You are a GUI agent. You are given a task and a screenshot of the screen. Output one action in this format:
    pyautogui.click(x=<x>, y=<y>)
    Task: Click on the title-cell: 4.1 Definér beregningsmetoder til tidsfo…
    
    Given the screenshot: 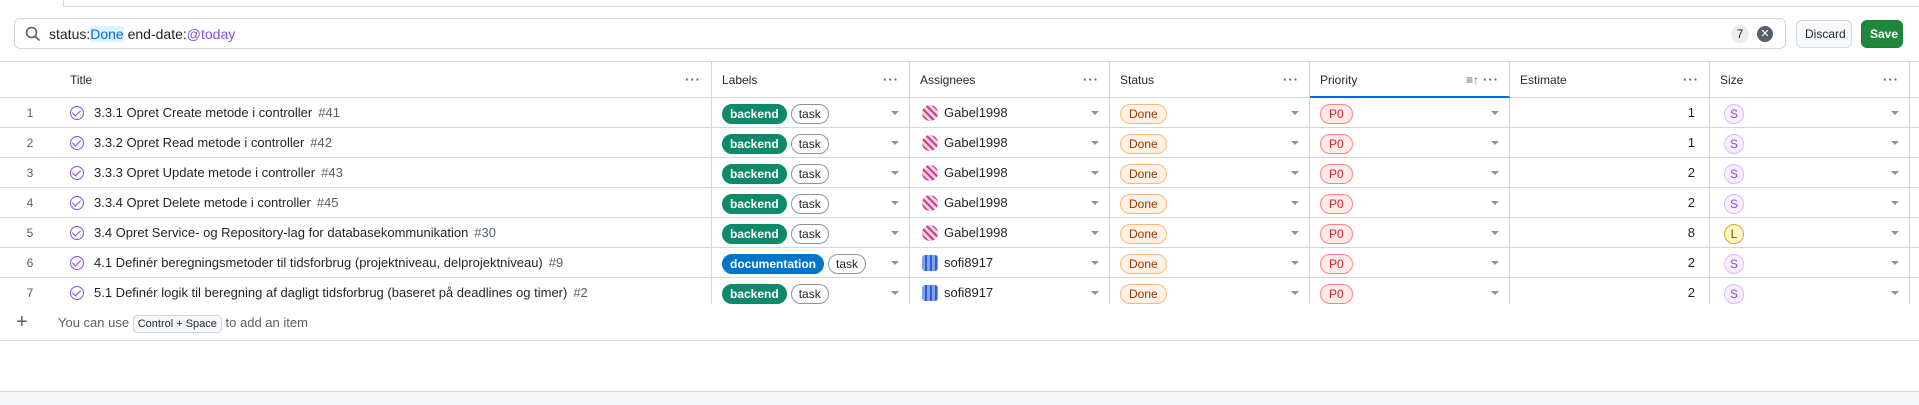 What is the action you would take?
    pyautogui.click(x=386, y=263)
    